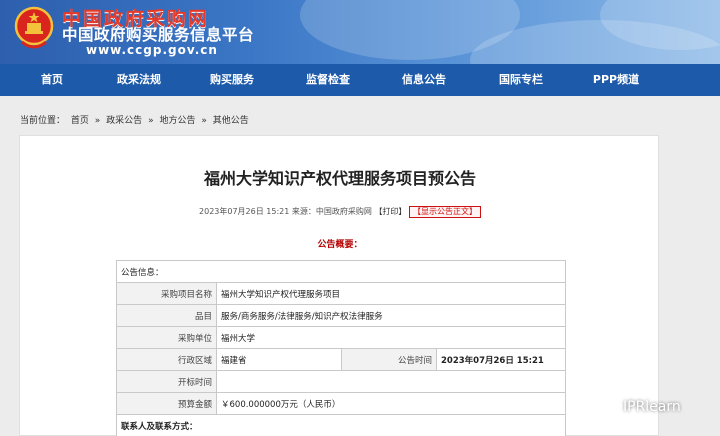 The image size is (720, 436). What do you see at coordinates (152, 50) in the screenshot?
I see `site-url: www.ccgp.gov.cn` at bounding box center [152, 50].